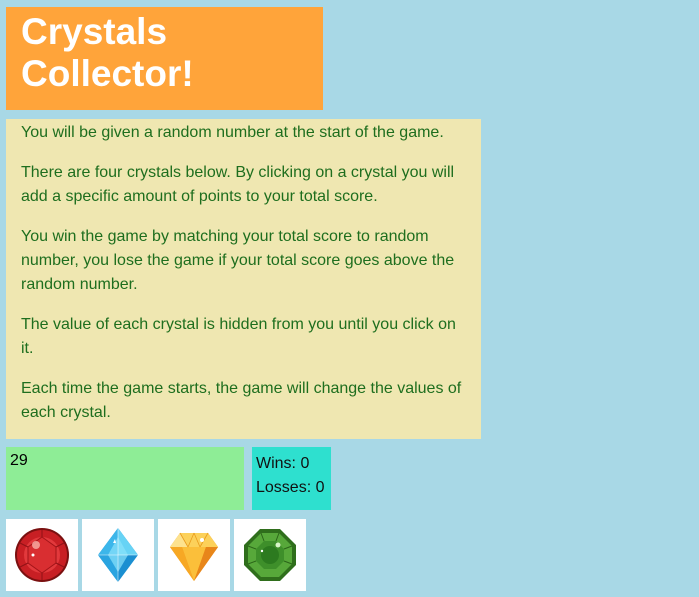 Image resolution: width=699 pixels, height=597 pixels. I want to click on crystal-button-blue, so click(118, 555).